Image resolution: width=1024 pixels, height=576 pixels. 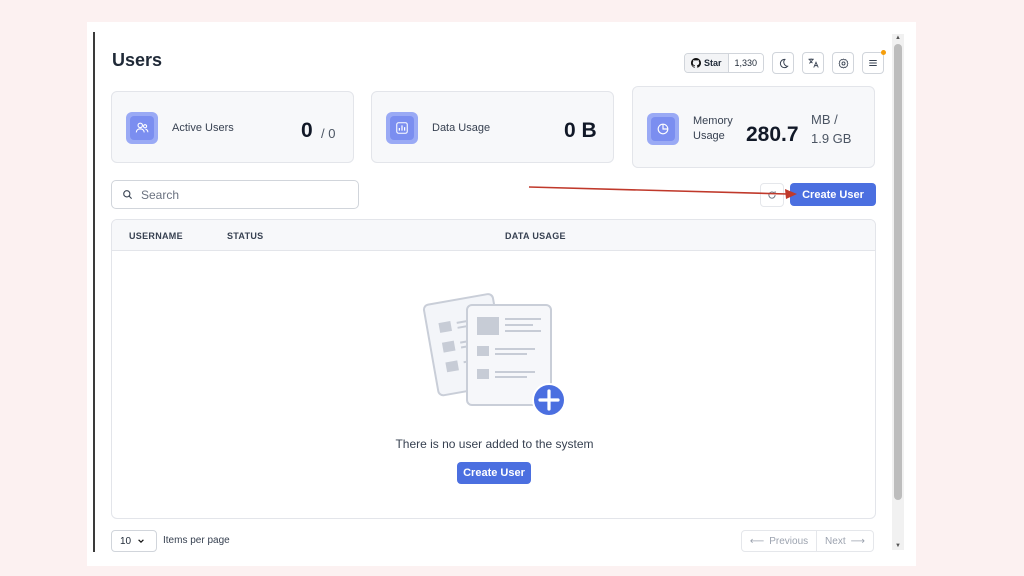 I want to click on github-star-button: Star 1,330, so click(x=724, y=63).